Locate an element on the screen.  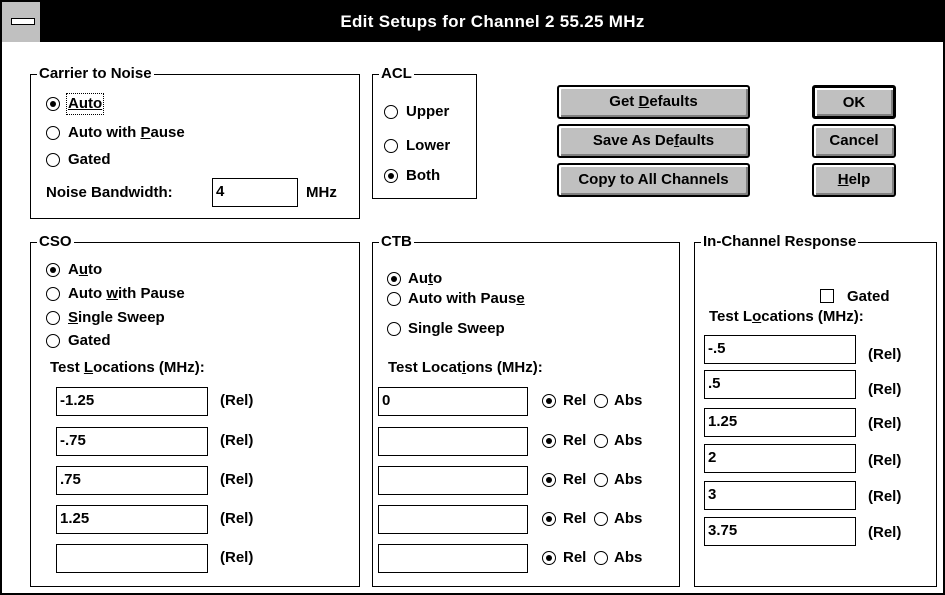
ctb-row2-abs-label: Abs is located at coordinates (628, 441).